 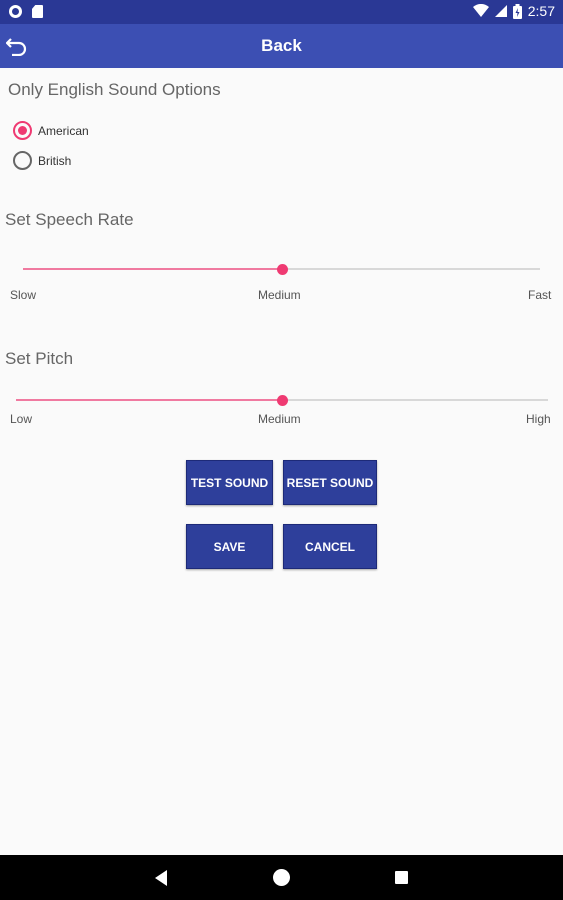 What do you see at coordinates (517, 11) in the screenshot?
I see `battery-icon` at bounding box center [517, 11].